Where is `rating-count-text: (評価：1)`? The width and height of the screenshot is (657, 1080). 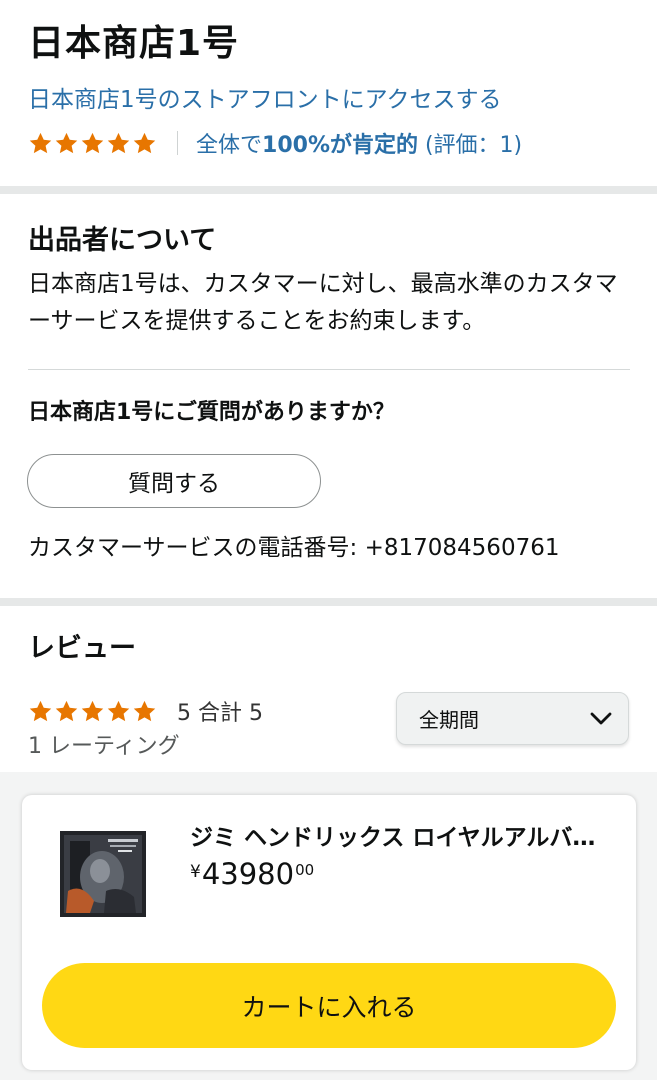
rating-count-text: (評価：1) is located at coordinates (470, 145).